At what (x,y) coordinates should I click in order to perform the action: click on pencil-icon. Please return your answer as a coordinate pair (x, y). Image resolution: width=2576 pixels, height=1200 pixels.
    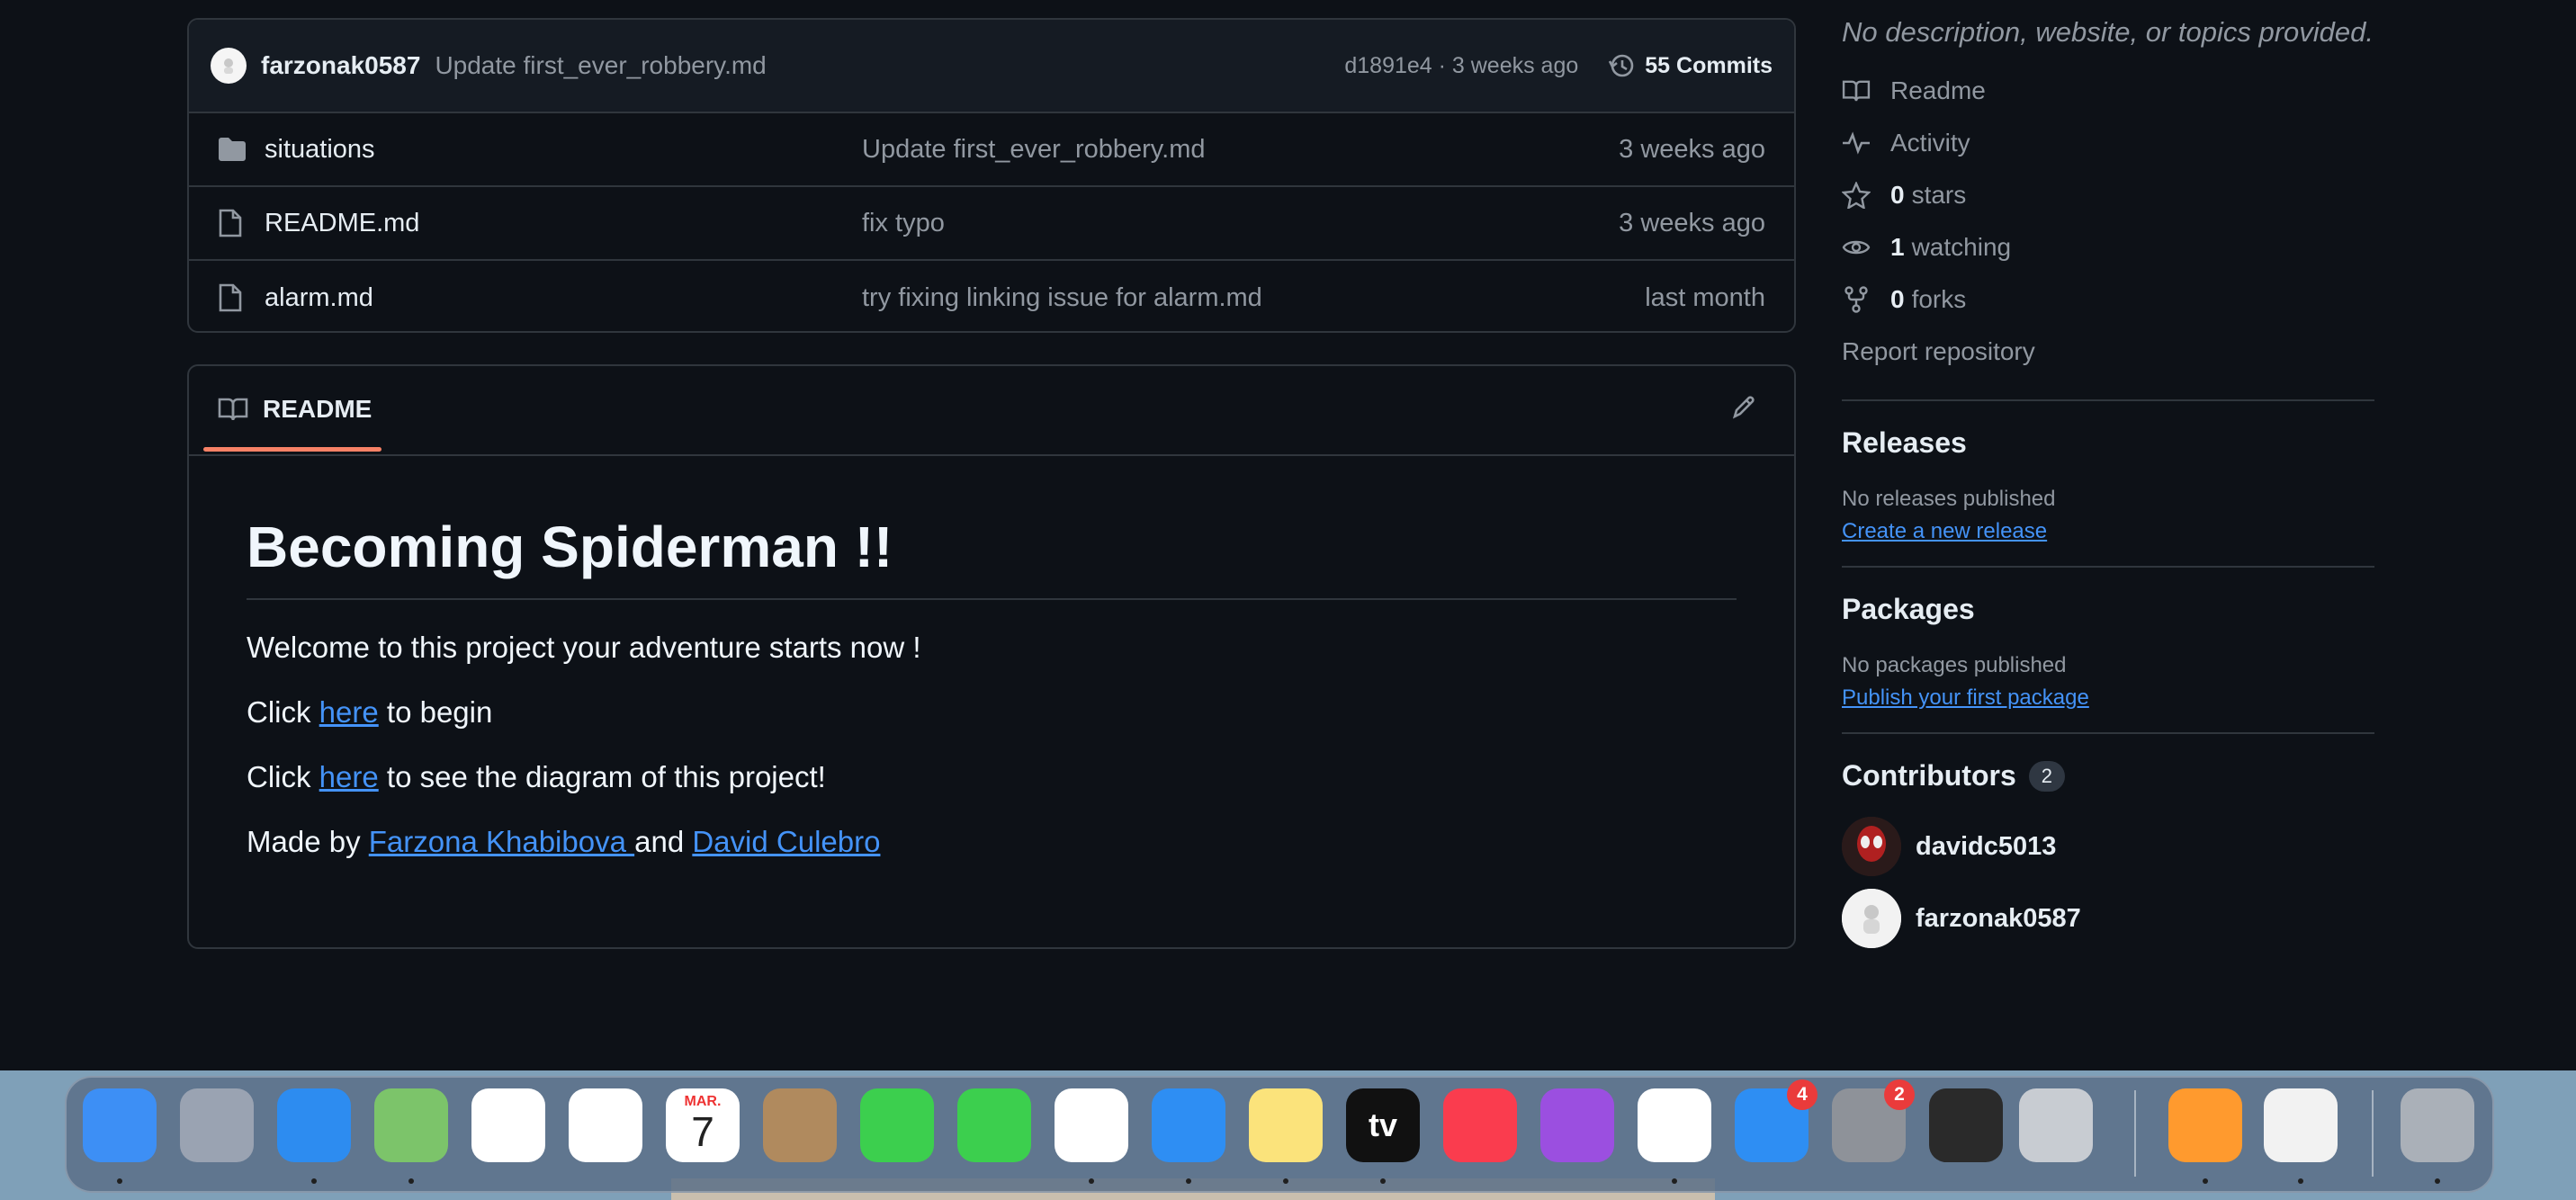
    Looking at the image, I should click on (1744, 407).